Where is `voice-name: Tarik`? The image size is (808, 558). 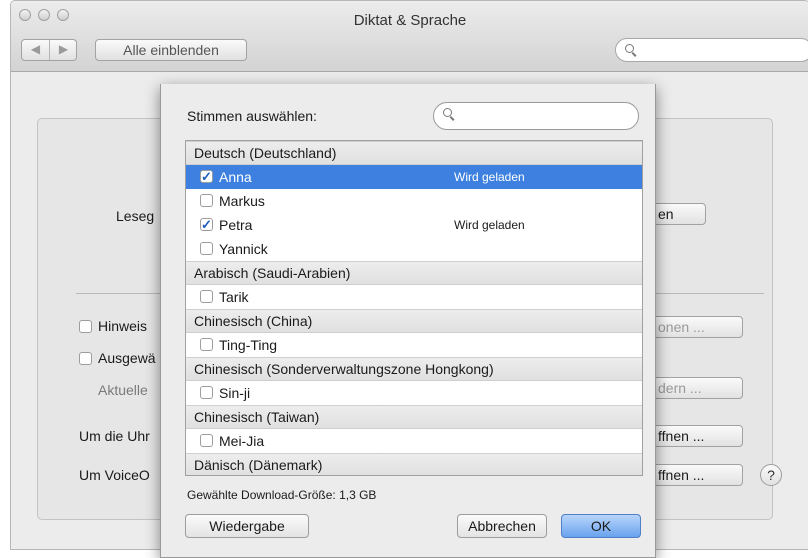
voice-name: Tarik is located at coordinates (234, 297).